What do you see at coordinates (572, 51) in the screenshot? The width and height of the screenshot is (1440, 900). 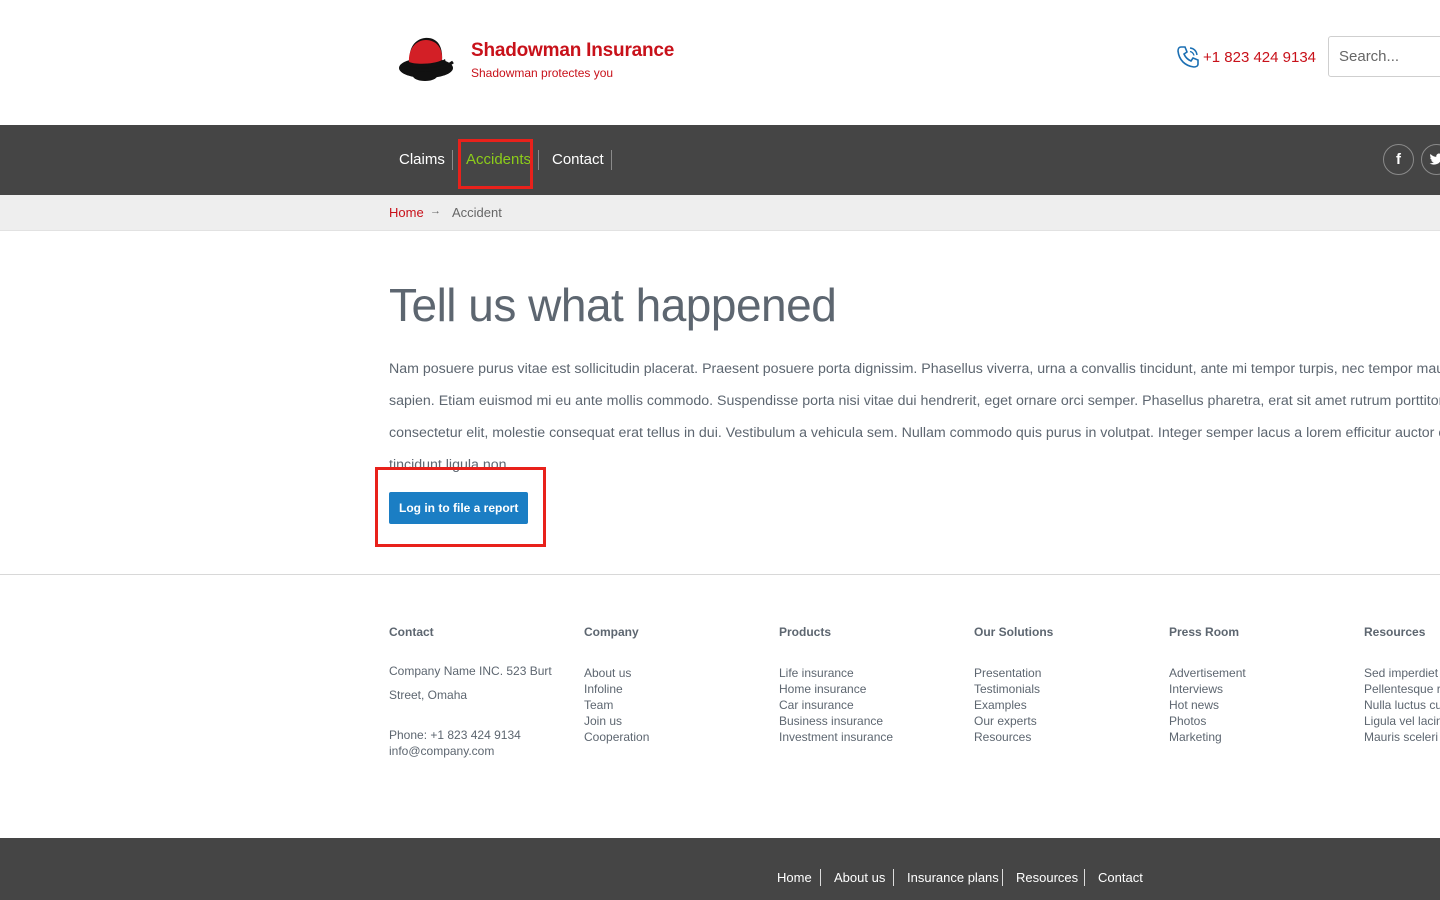 I see `brand-name: Shadowman Insurance` at bounding box center [572, 51].